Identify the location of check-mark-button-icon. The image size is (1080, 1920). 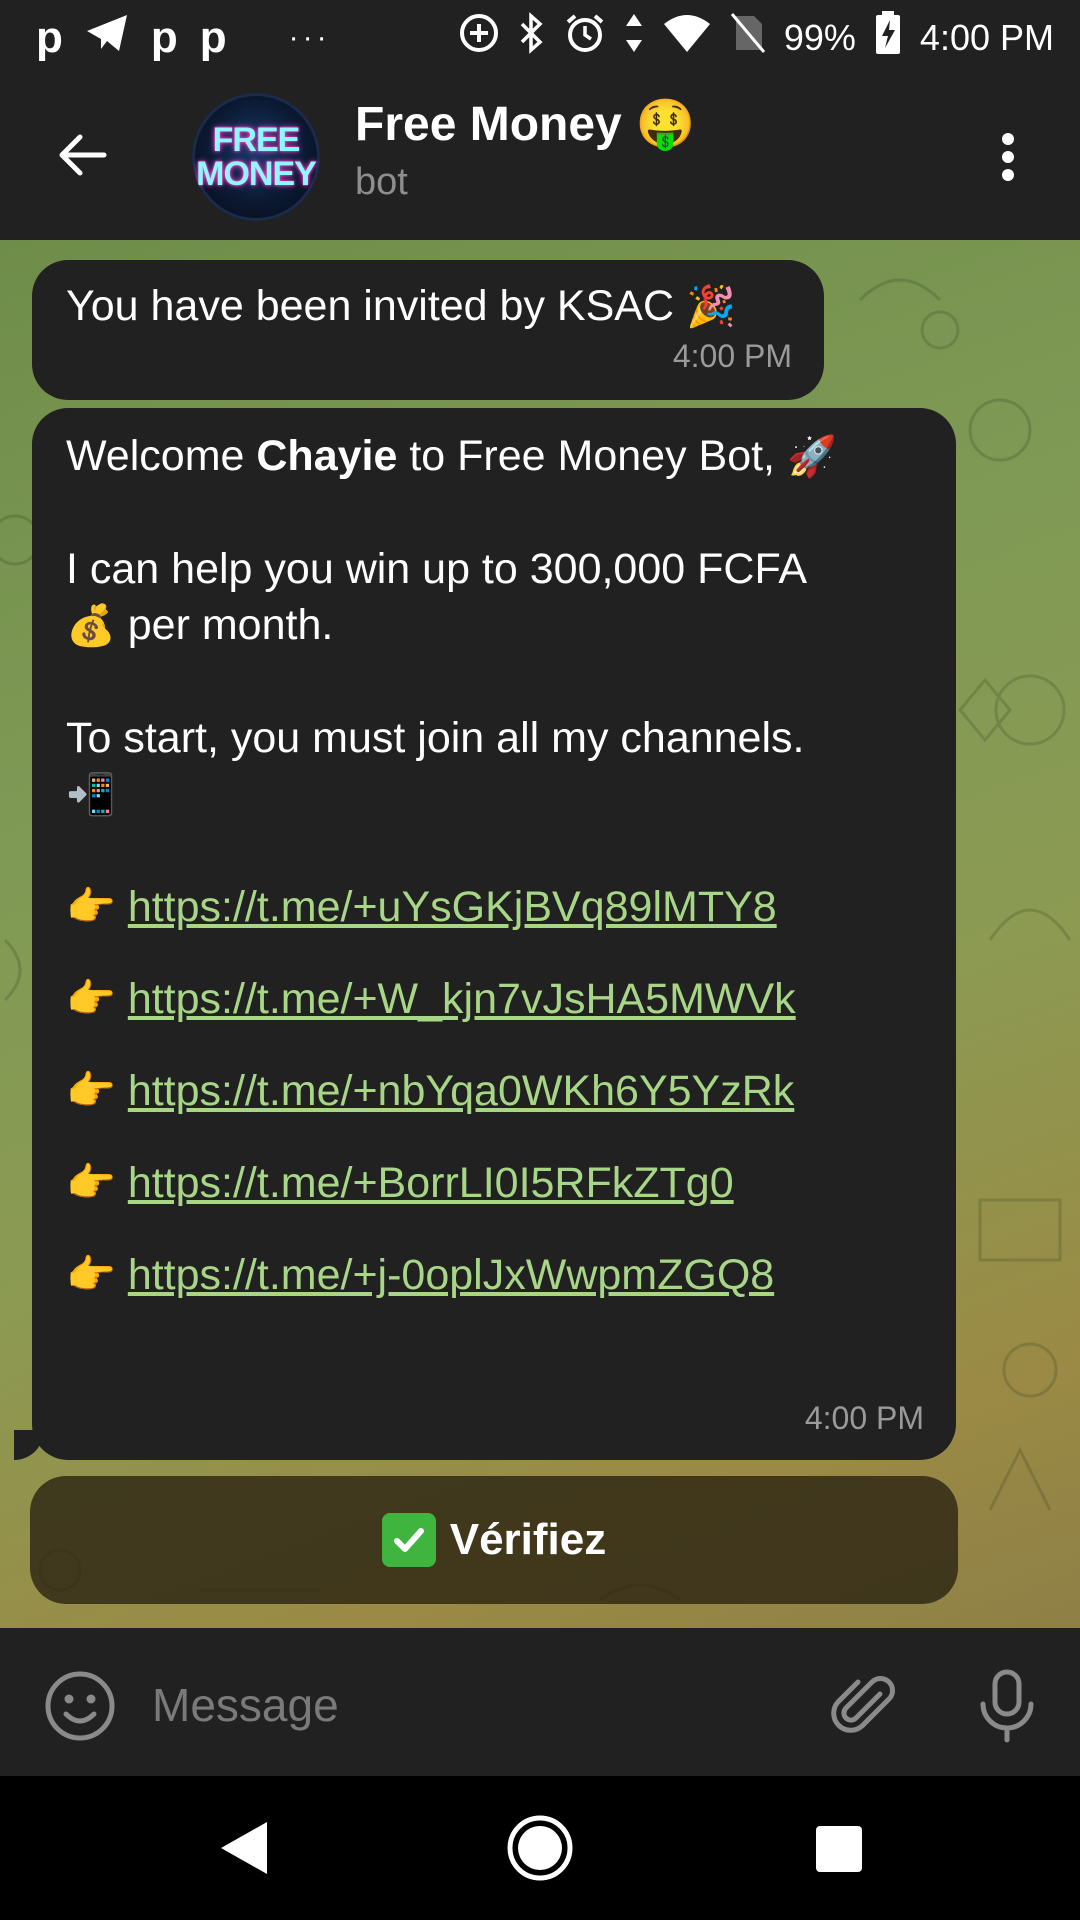
(408, 1540).